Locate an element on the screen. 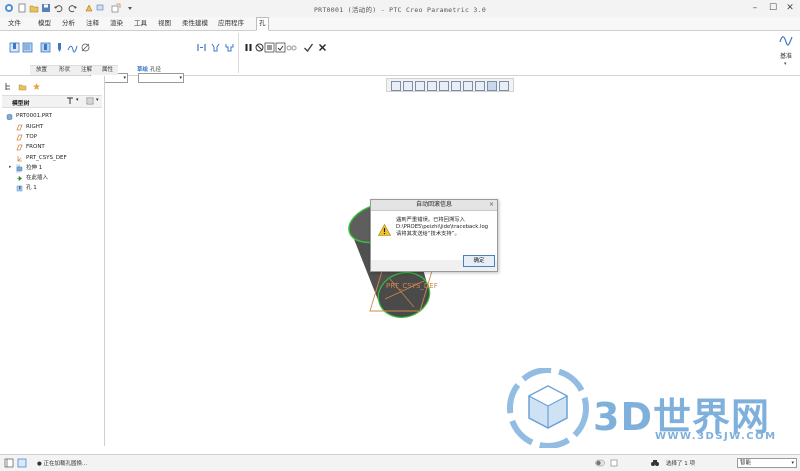  hole-diameter-label: 孔径 is located at coordinates (156, 70).